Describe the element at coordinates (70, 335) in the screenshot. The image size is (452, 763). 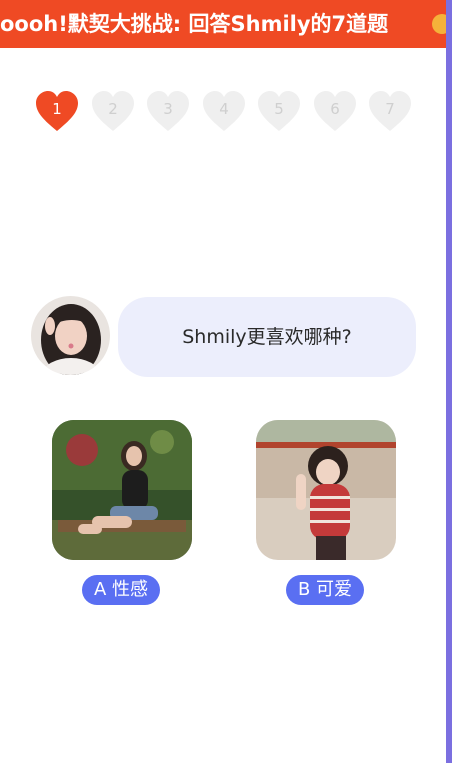
I see `avatar` at that location.